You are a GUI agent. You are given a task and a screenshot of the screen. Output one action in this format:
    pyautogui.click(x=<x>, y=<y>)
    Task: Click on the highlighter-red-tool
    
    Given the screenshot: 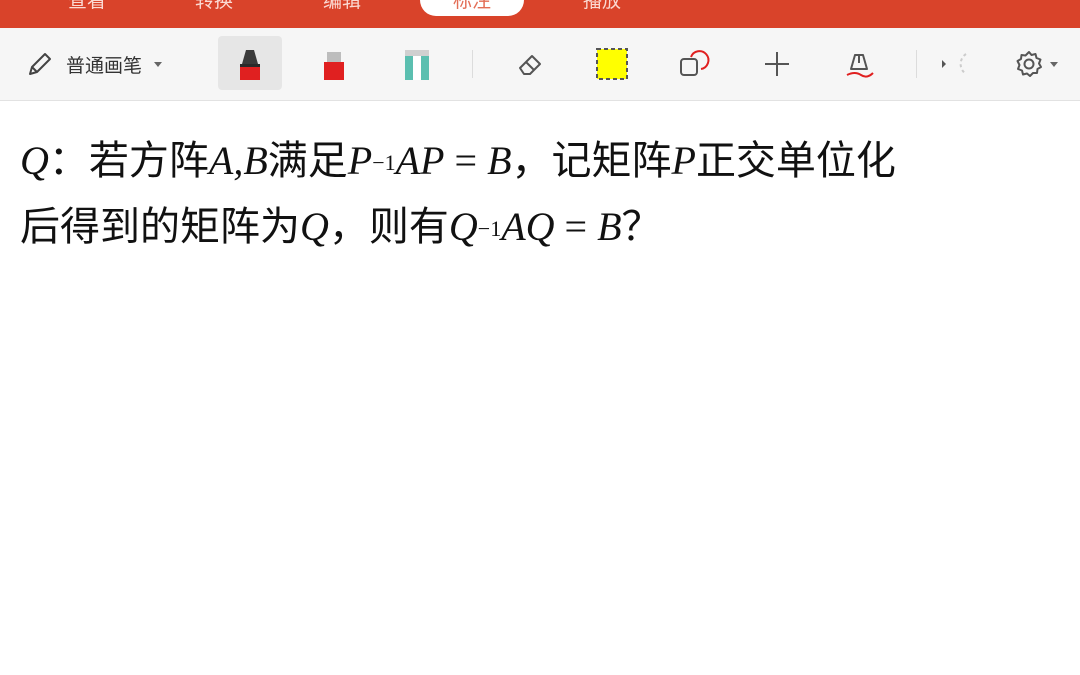 What is the action you would take?
    pyautogui.click(x=334, y=64)
    